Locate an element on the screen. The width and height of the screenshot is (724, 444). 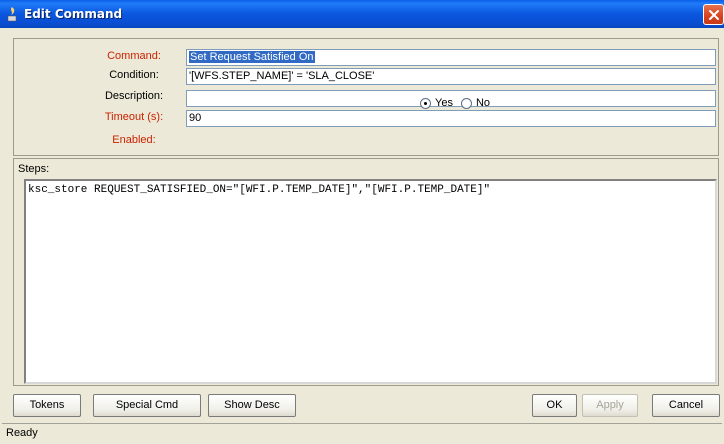
enabled-no-radio is located at coordinates (466, 103).